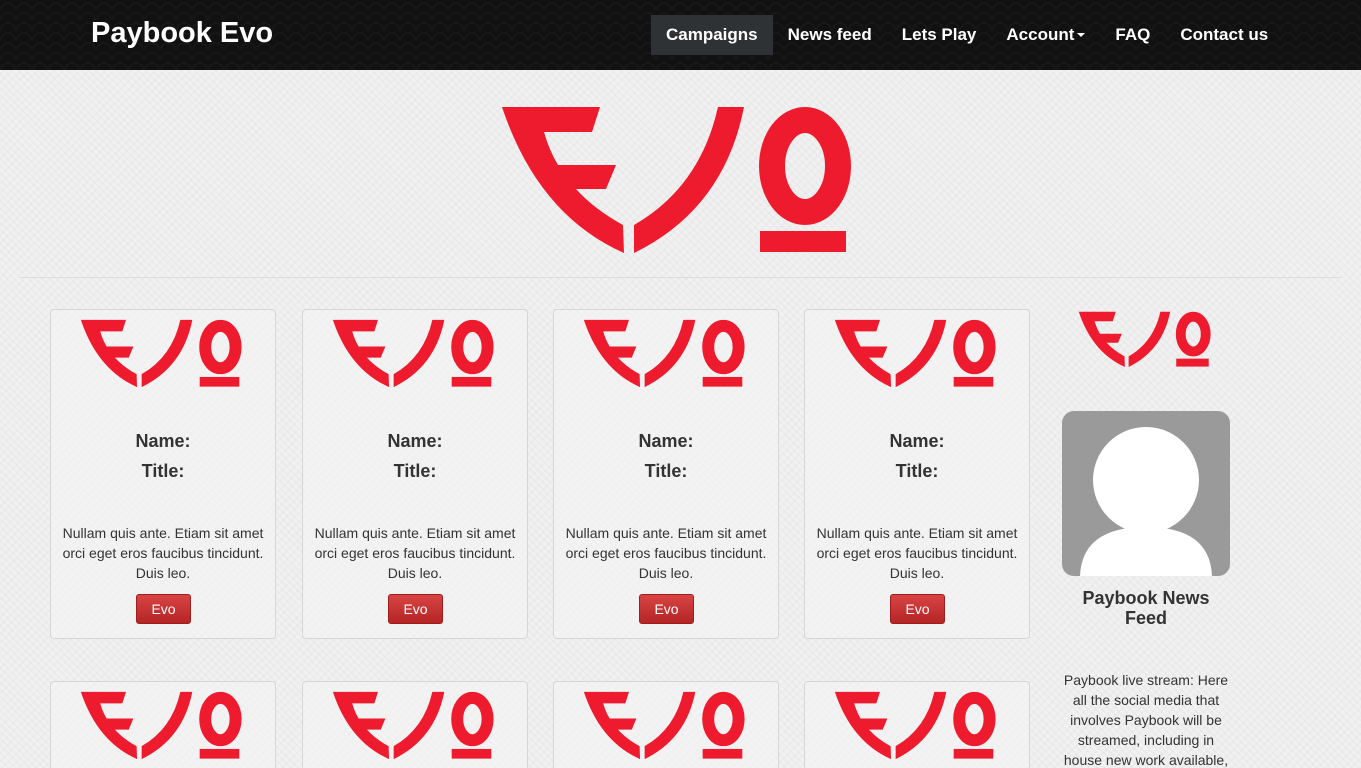 The image size is (1361, 768). I want to click on section-divider, so click(680, 277).